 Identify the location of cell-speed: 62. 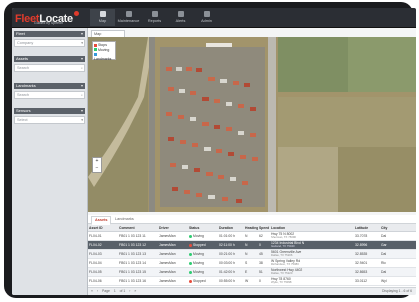
(264, 236).